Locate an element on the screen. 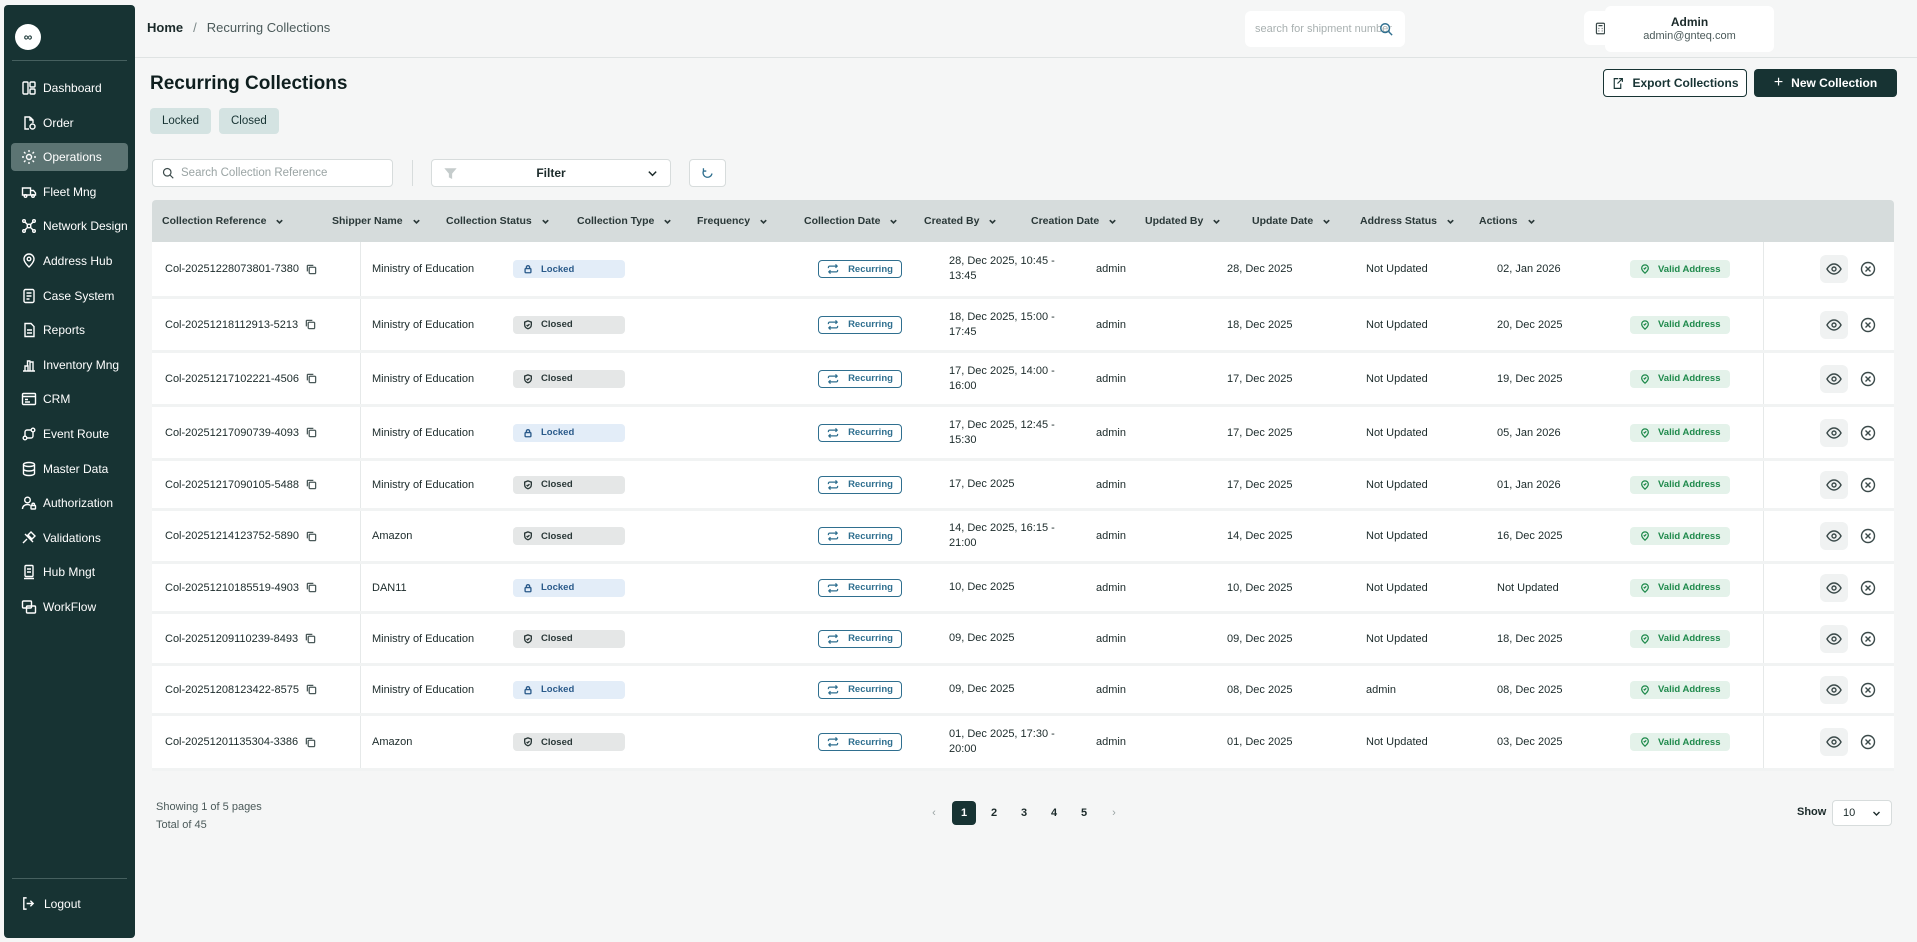 The image size is (1917, 942). column-header-address-status: Address Status is located at coordinates (1407, 221).